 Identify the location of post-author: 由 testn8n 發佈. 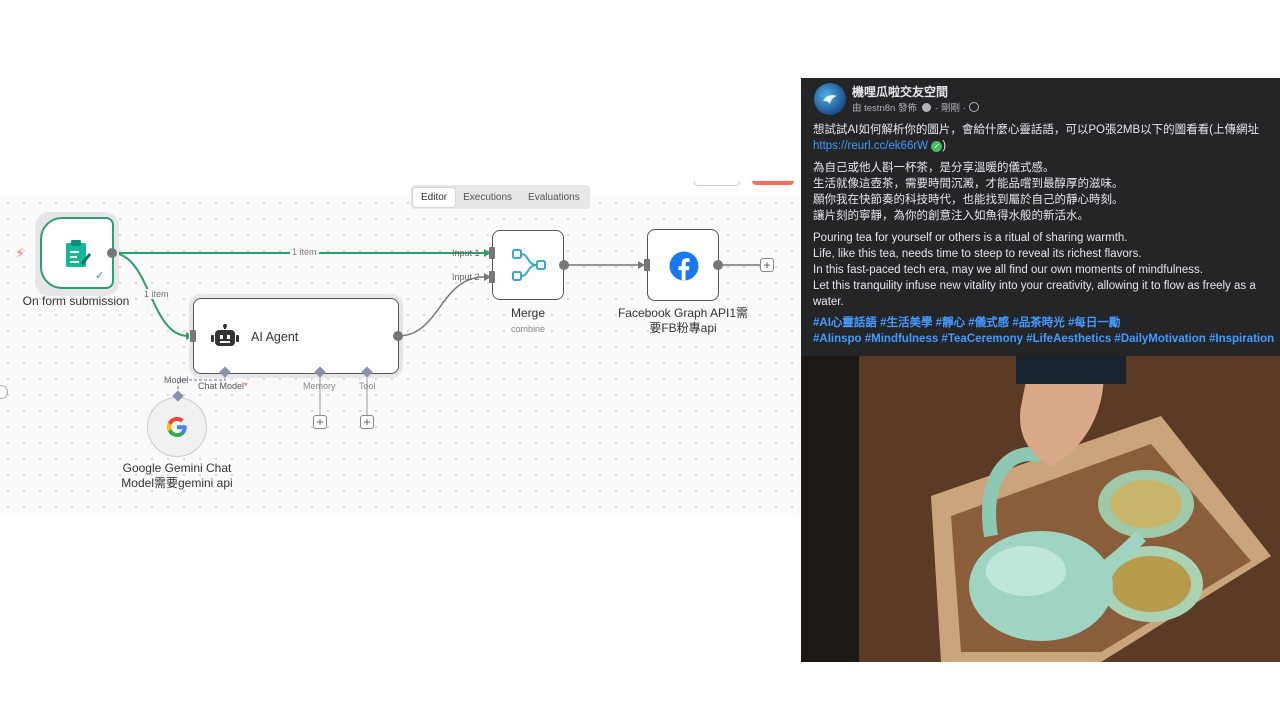
(884, 108).